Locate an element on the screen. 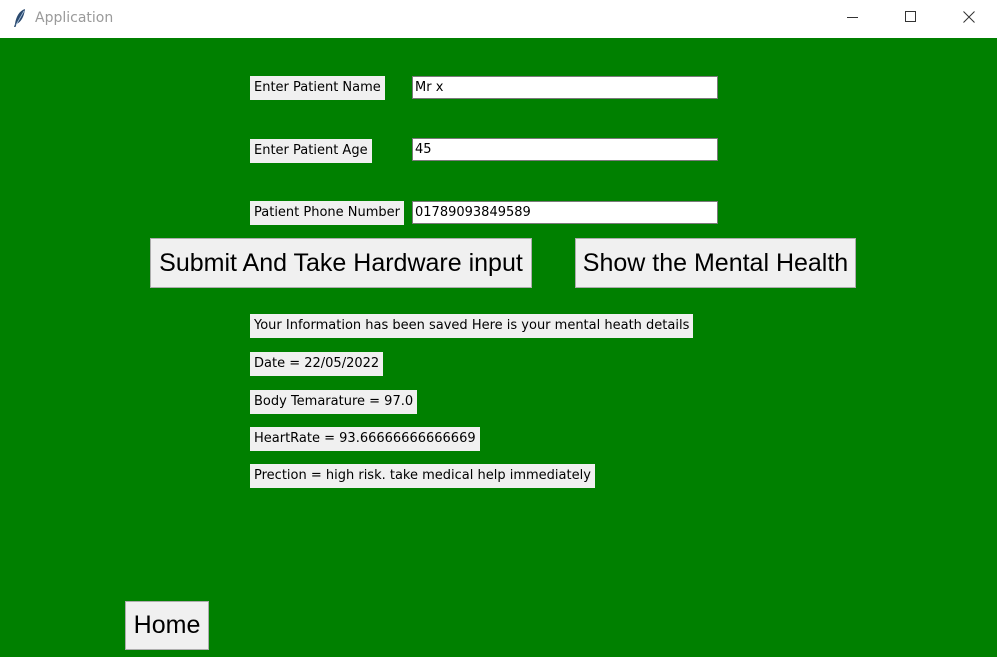 This screenshot has height=657, width=997. show-mental-health-button: Show the Mental Health is located at coordinates (715, 263).